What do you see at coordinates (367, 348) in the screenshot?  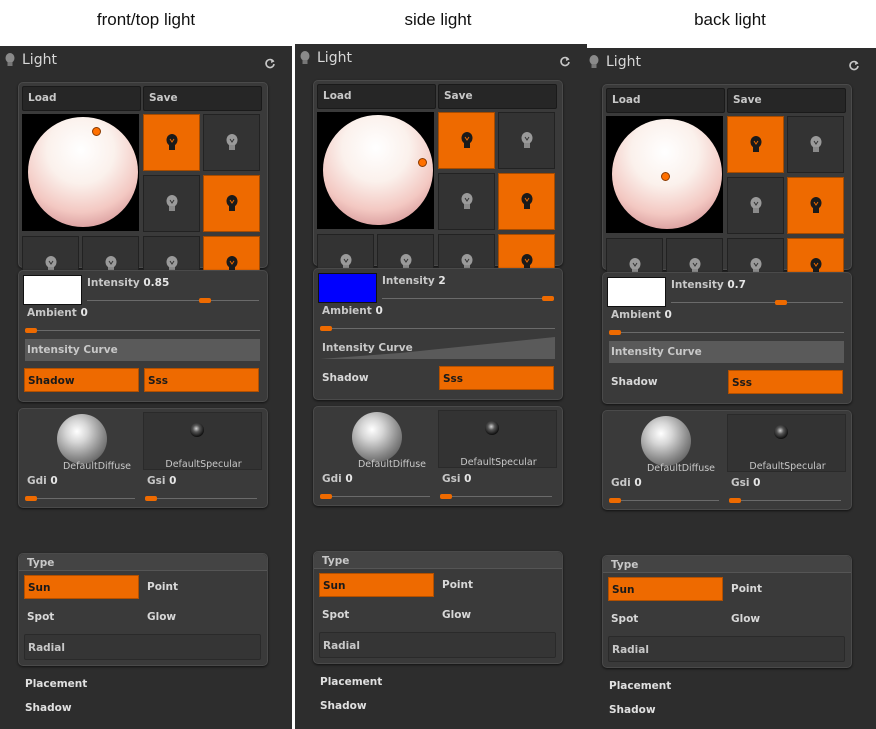 I see `intensity-curve-label: Intensity Curve` at bounding box center [367, 348].